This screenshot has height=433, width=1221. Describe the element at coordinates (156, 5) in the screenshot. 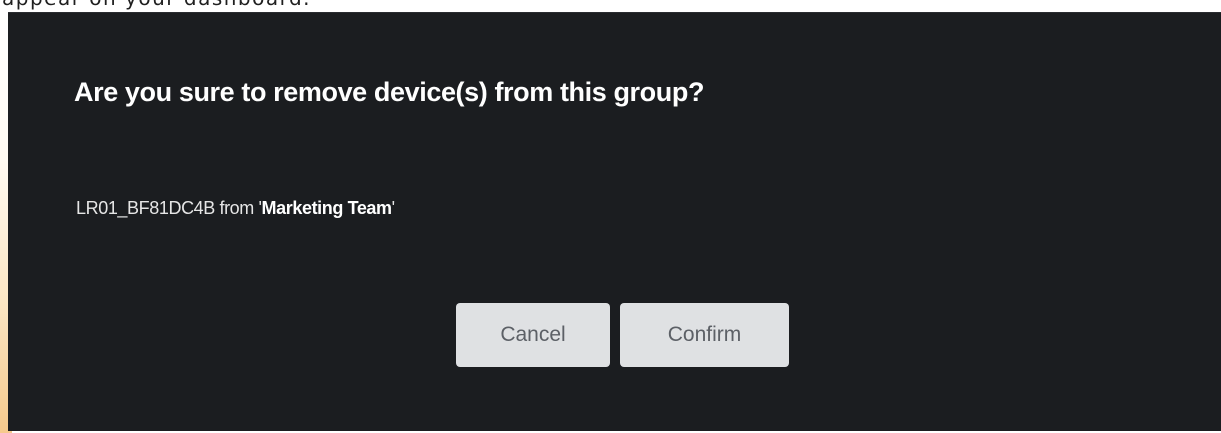

I see `background-page-text: appear on your dashboard.` at that location.